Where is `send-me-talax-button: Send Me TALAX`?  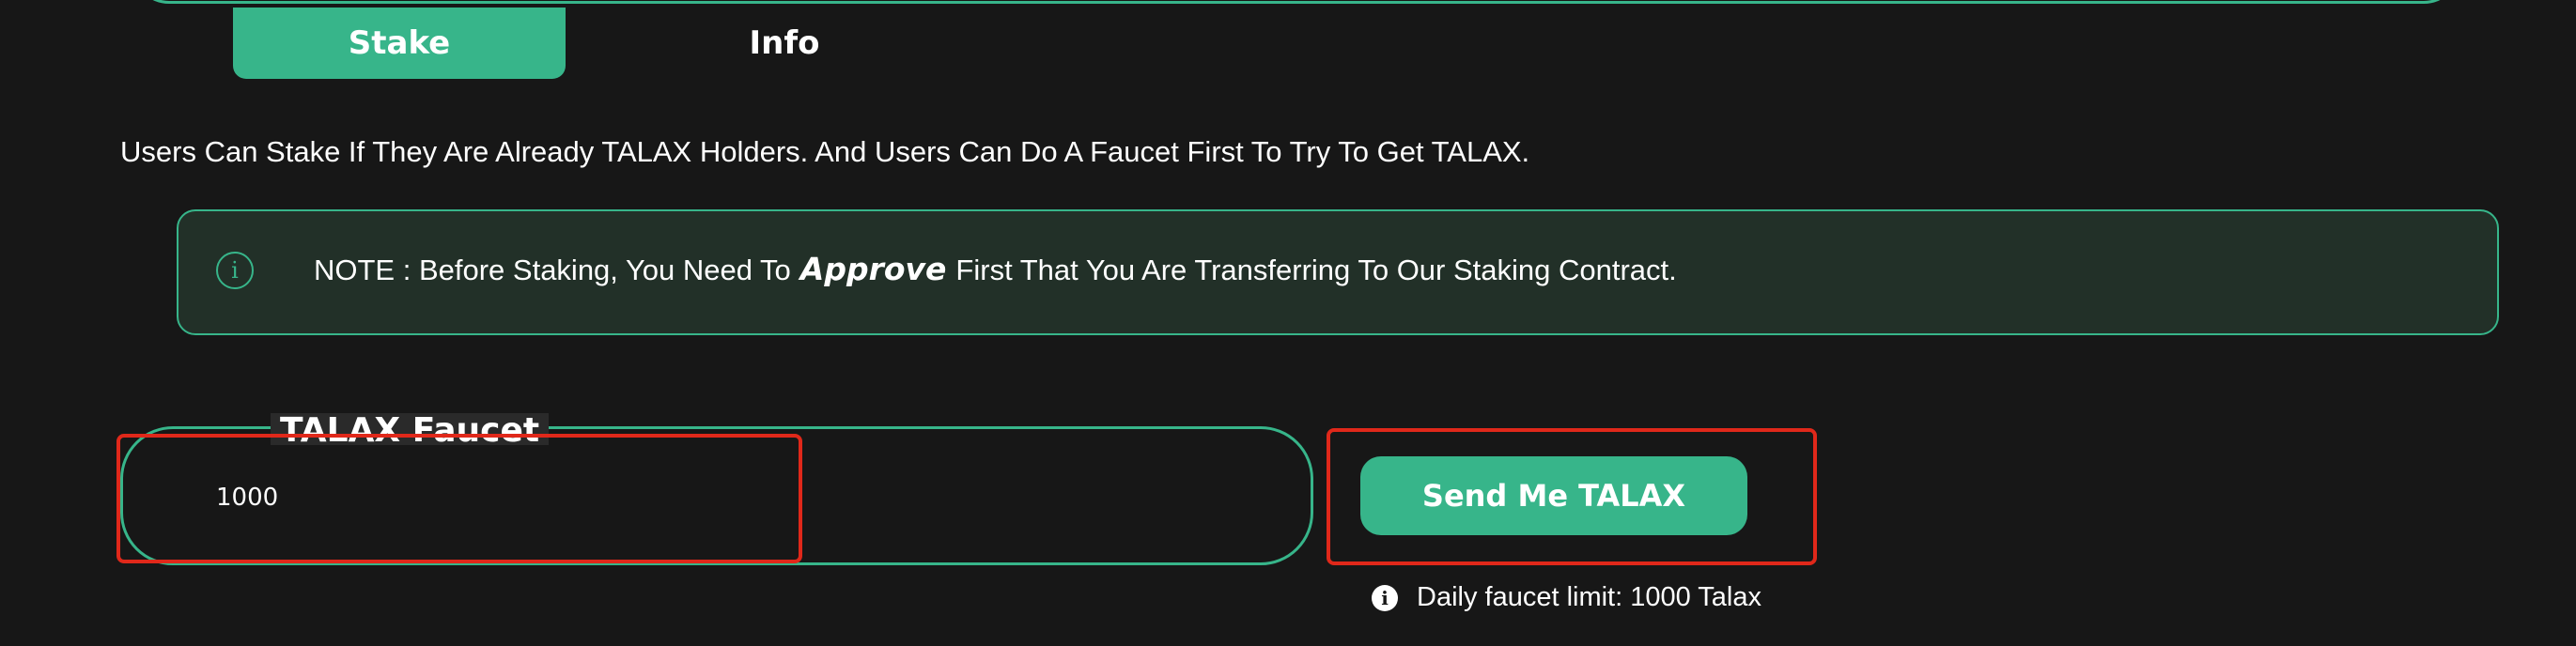 send-me-talax-button: Send Me TALAX is located at coordinates (1553, 496).